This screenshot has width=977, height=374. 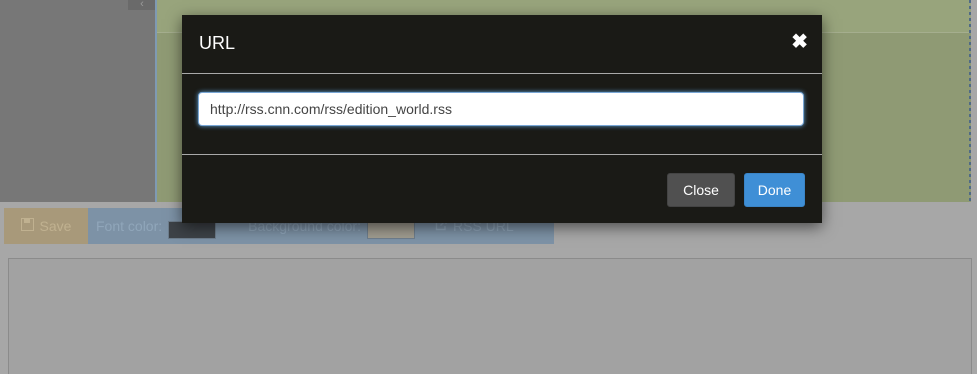 What do you see at coordinates (970, 101) in the screenshot?
I see `widget-resize-border` at bounding box center [970, 101].